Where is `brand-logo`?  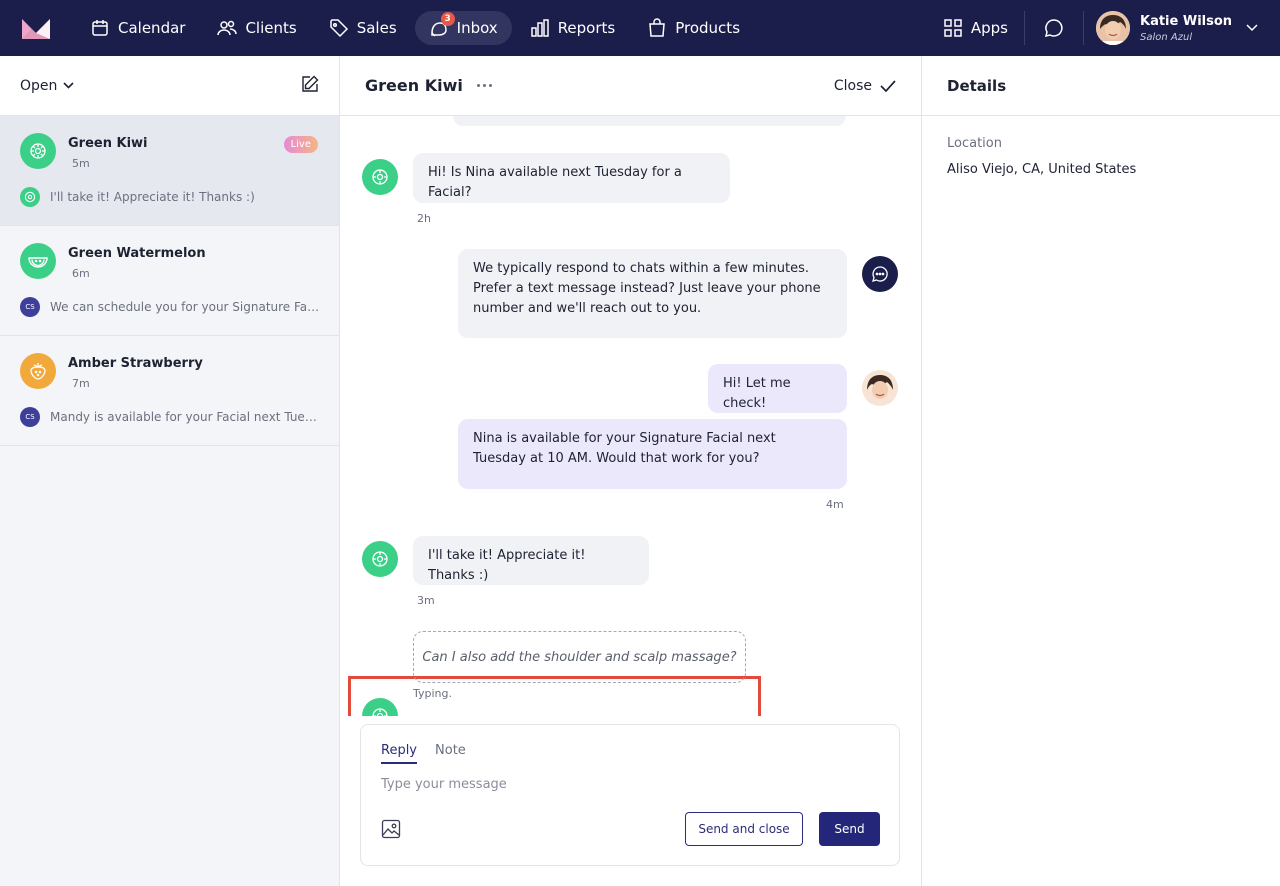 brand-logo is located at coordinates (36, 28).